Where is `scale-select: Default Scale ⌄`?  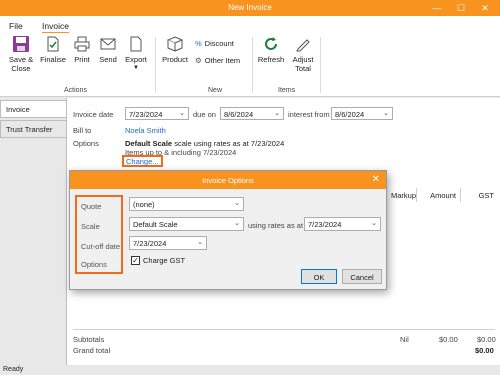 scale-select: Default Scale ⌄ is located at coordinates (186, 224).